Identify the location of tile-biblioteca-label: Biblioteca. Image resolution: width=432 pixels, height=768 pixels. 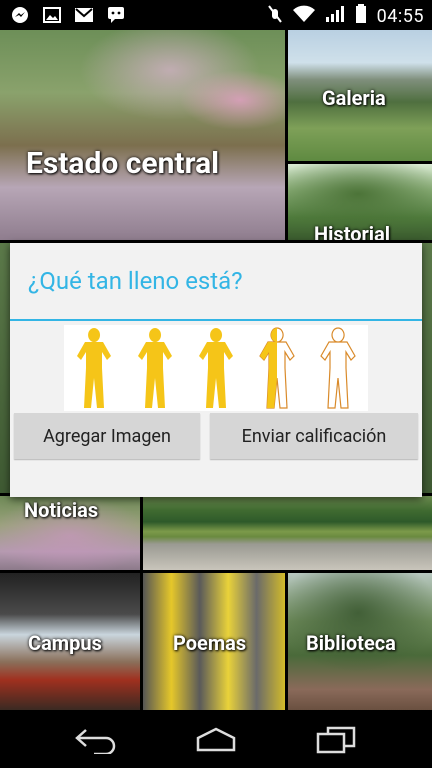
(351, 643).